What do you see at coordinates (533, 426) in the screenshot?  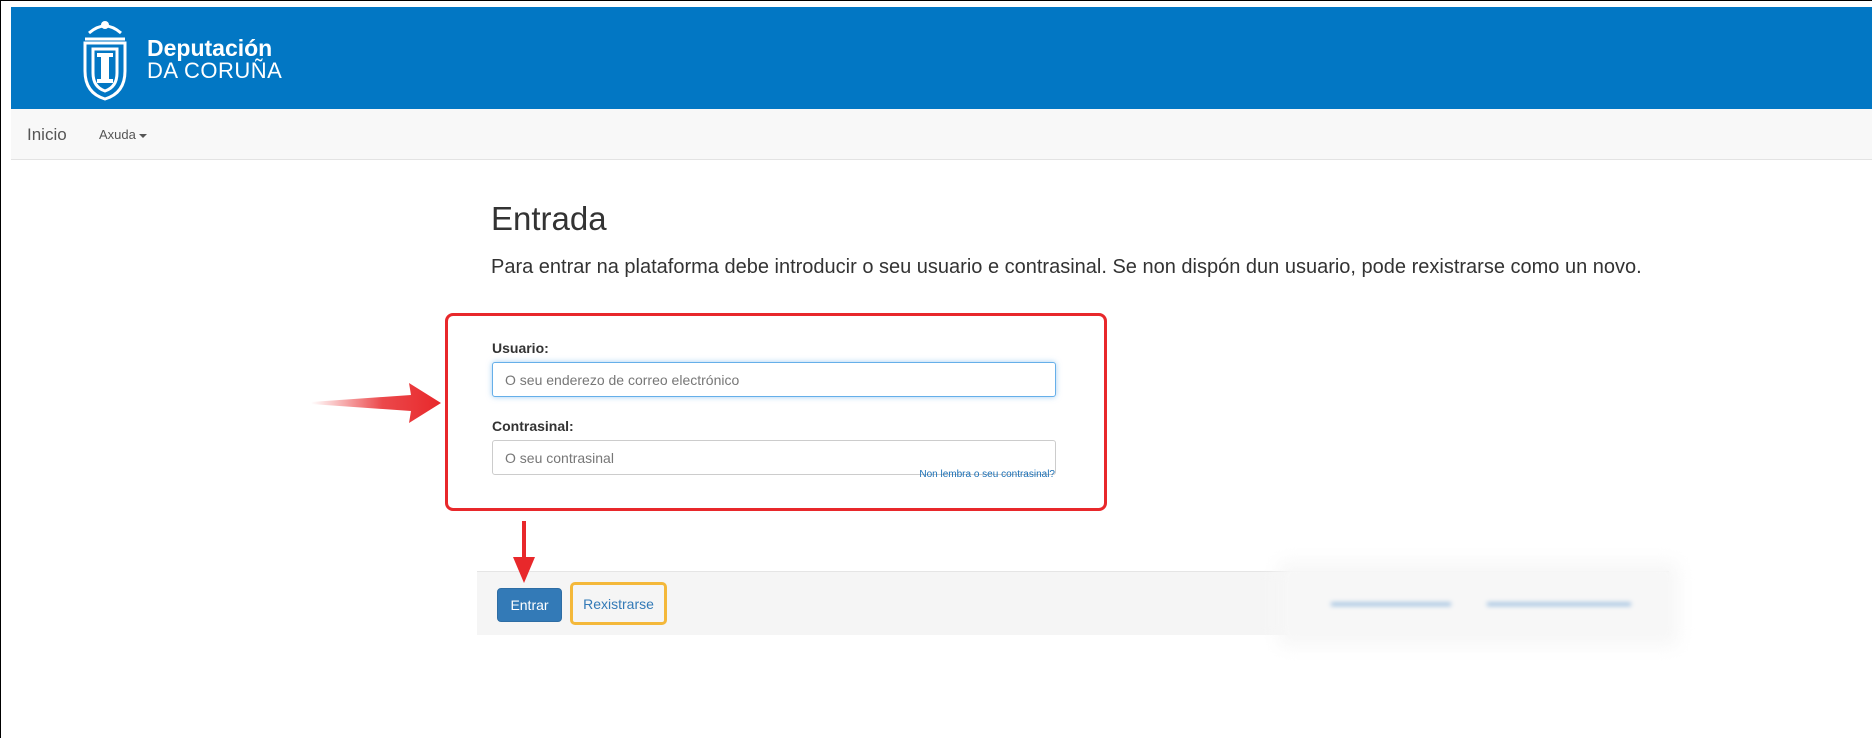 I see `contrasinal-label: Contrasinal:` at bounding box center [533, 426].